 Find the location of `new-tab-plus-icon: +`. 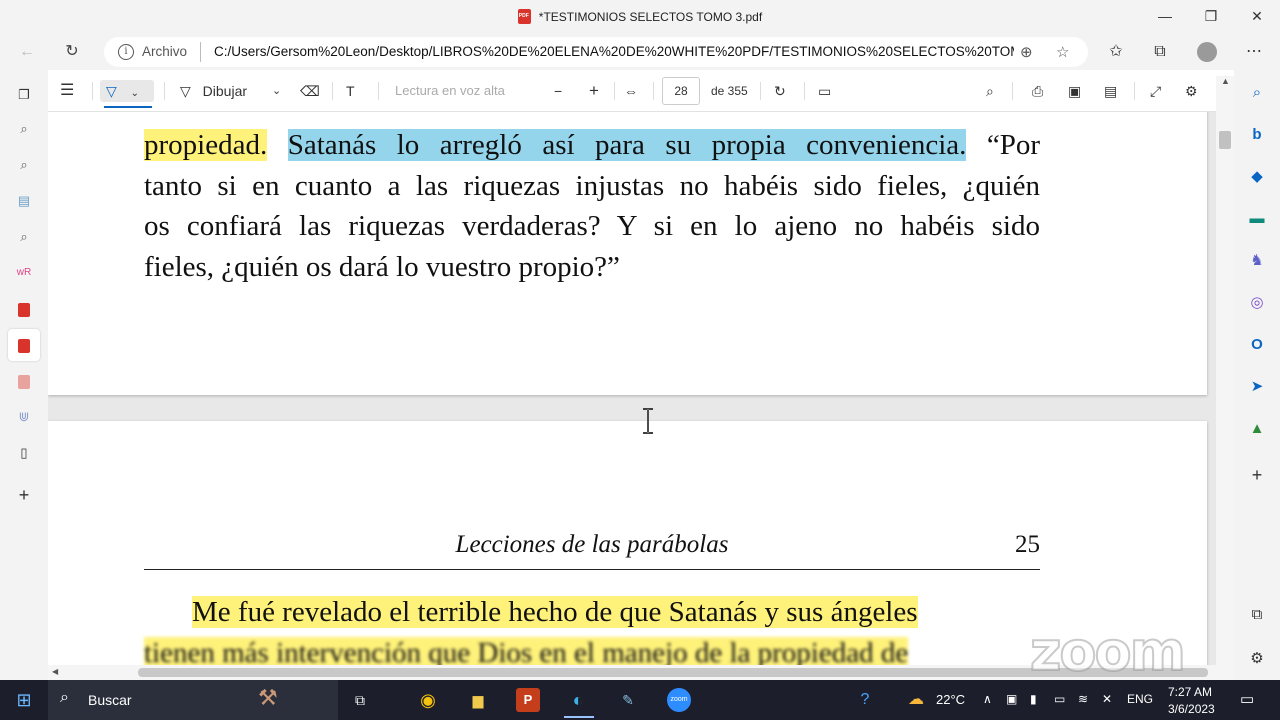

new-tab-plus-icon: + is located at coordinates (24, 495).